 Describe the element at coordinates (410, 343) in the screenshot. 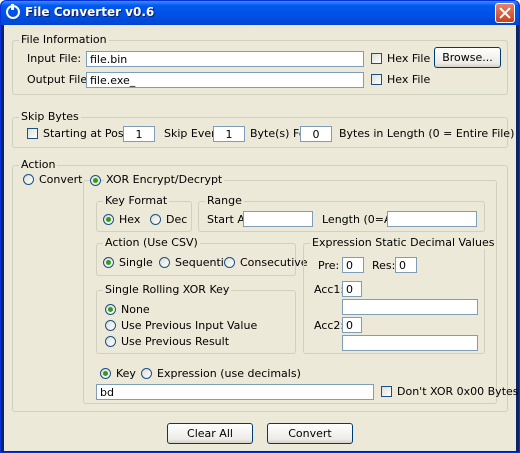

I see `acc2-expression-field` at that location.